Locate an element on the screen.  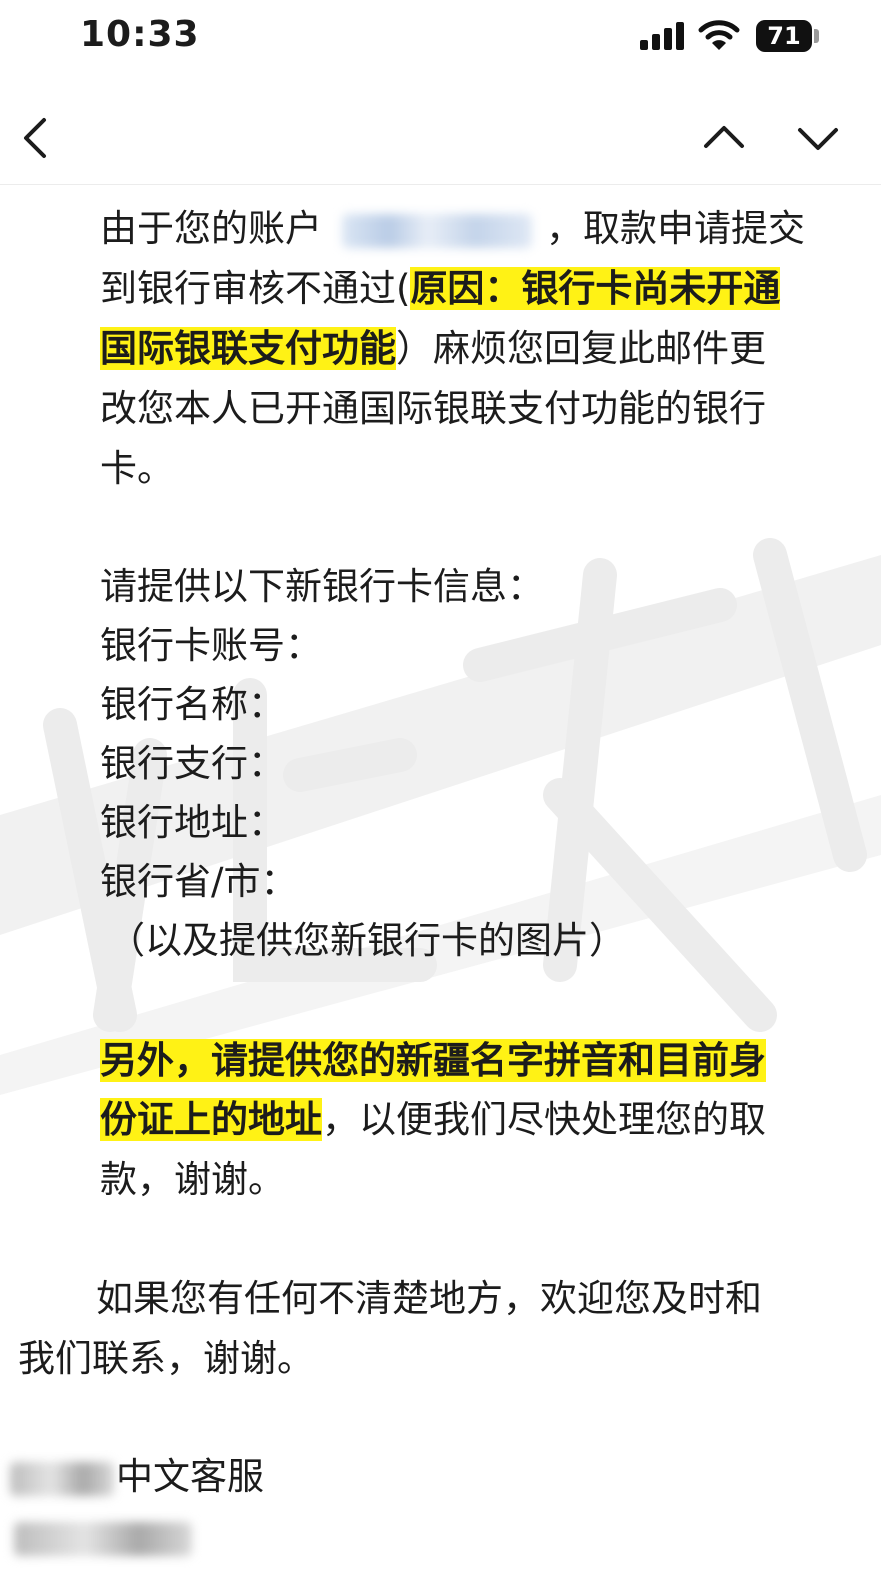
contact-line-1: 如果您有任何不清楚地方，欢迎您及时和 is located at coordinates (429, 1298).